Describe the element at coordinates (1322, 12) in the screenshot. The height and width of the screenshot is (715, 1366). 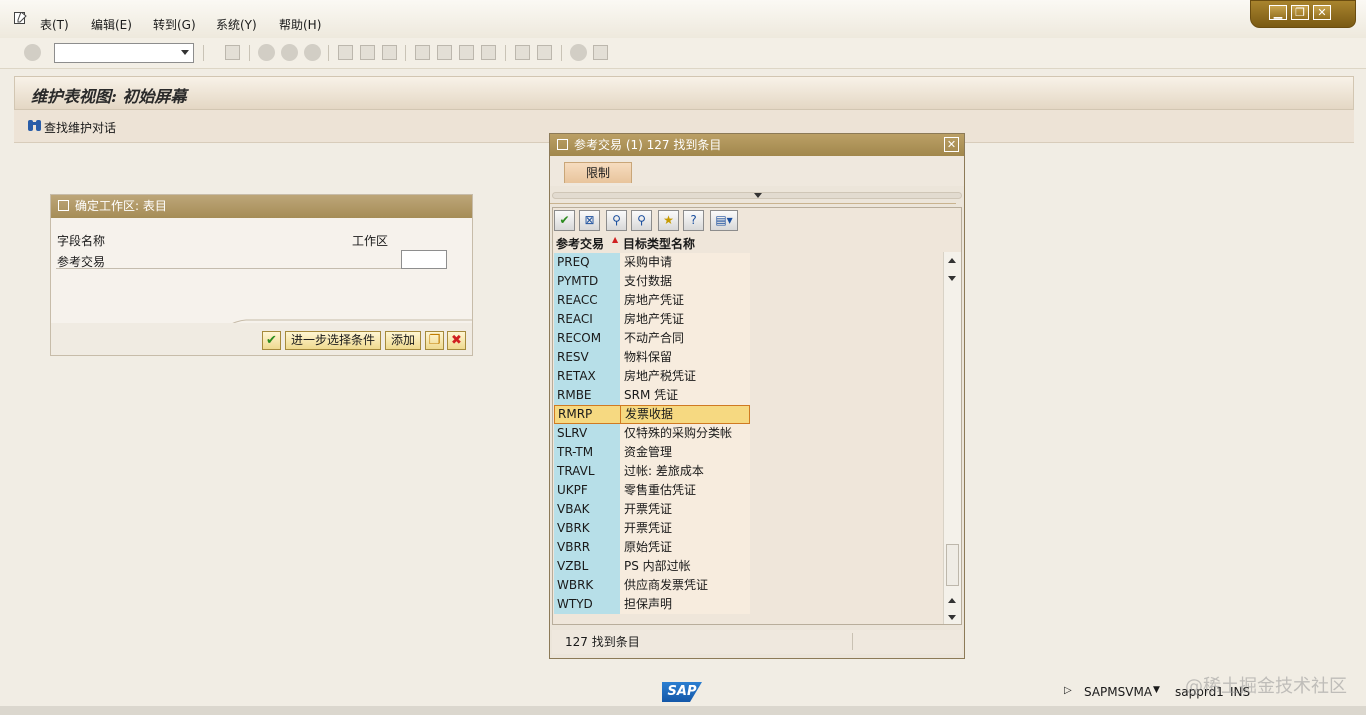
I see `close-window-icon: ✕` at that location.